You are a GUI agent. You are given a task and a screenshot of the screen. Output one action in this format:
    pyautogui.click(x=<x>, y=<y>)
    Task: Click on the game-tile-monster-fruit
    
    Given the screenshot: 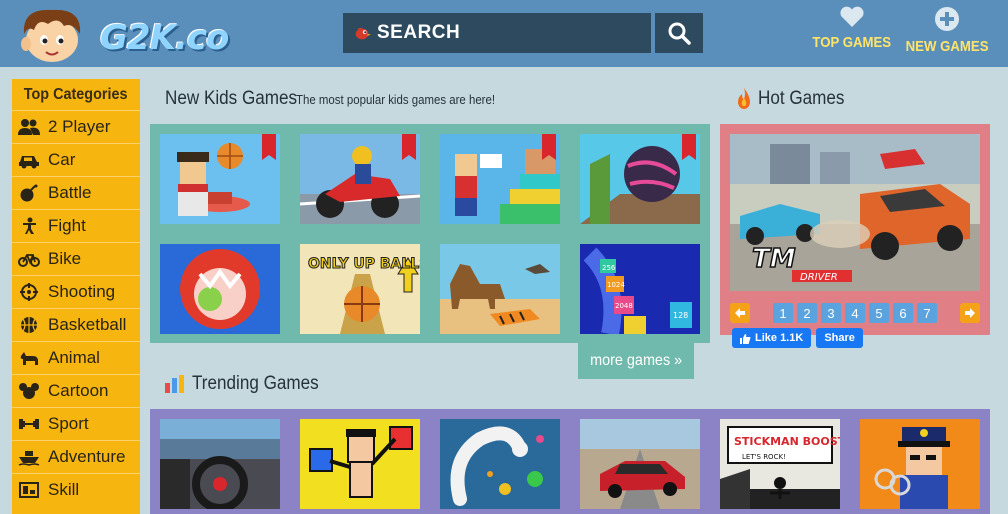 What is the action you would take?
    pyautogui.click(x=220, y=289)
    